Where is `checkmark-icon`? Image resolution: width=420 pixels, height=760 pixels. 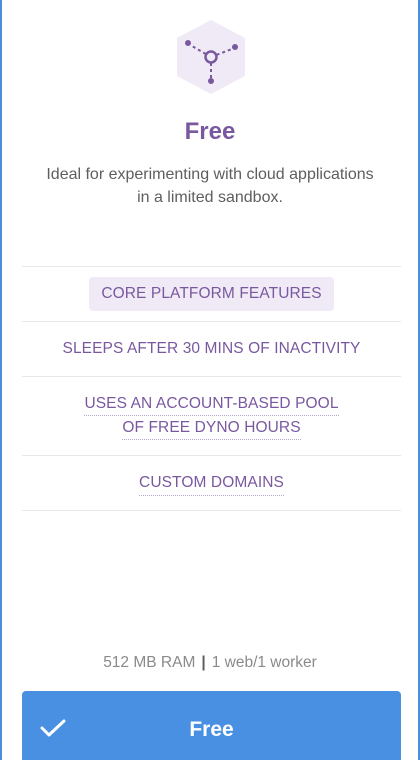
checkmark-icon is located at coordinates (53, 728).